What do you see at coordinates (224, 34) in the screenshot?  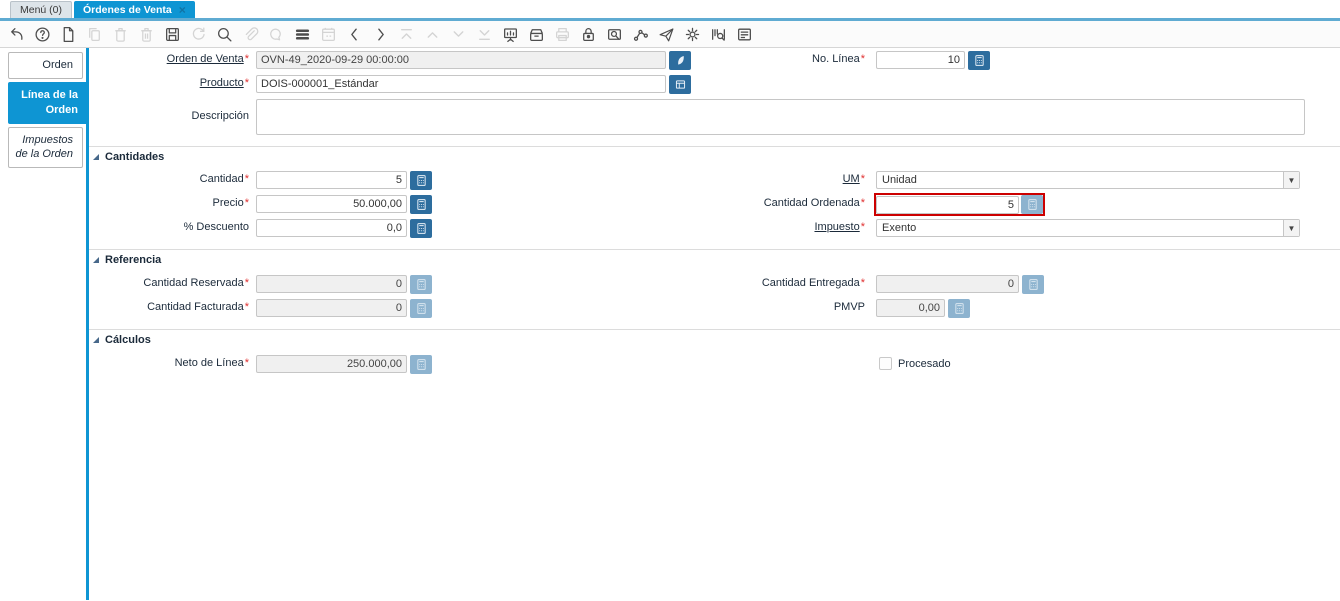 I see `find-icon` at bounding box center [224, 34].